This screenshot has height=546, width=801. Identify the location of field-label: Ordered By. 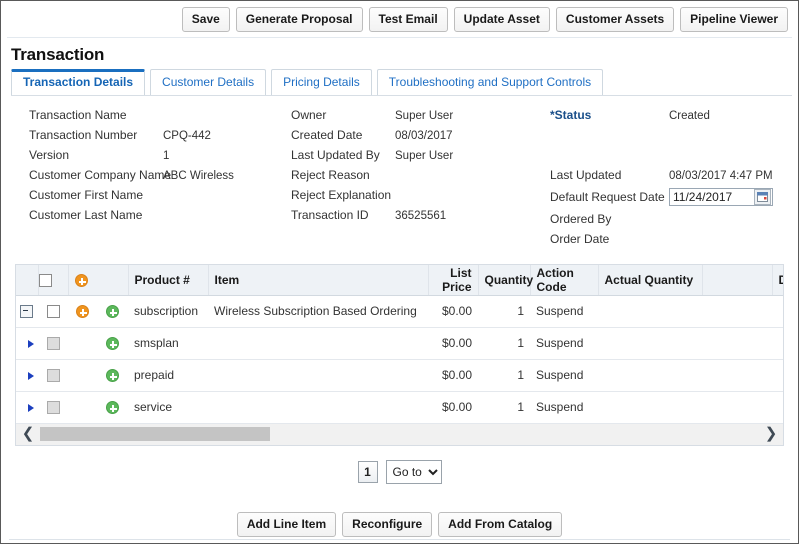
(581, 219).